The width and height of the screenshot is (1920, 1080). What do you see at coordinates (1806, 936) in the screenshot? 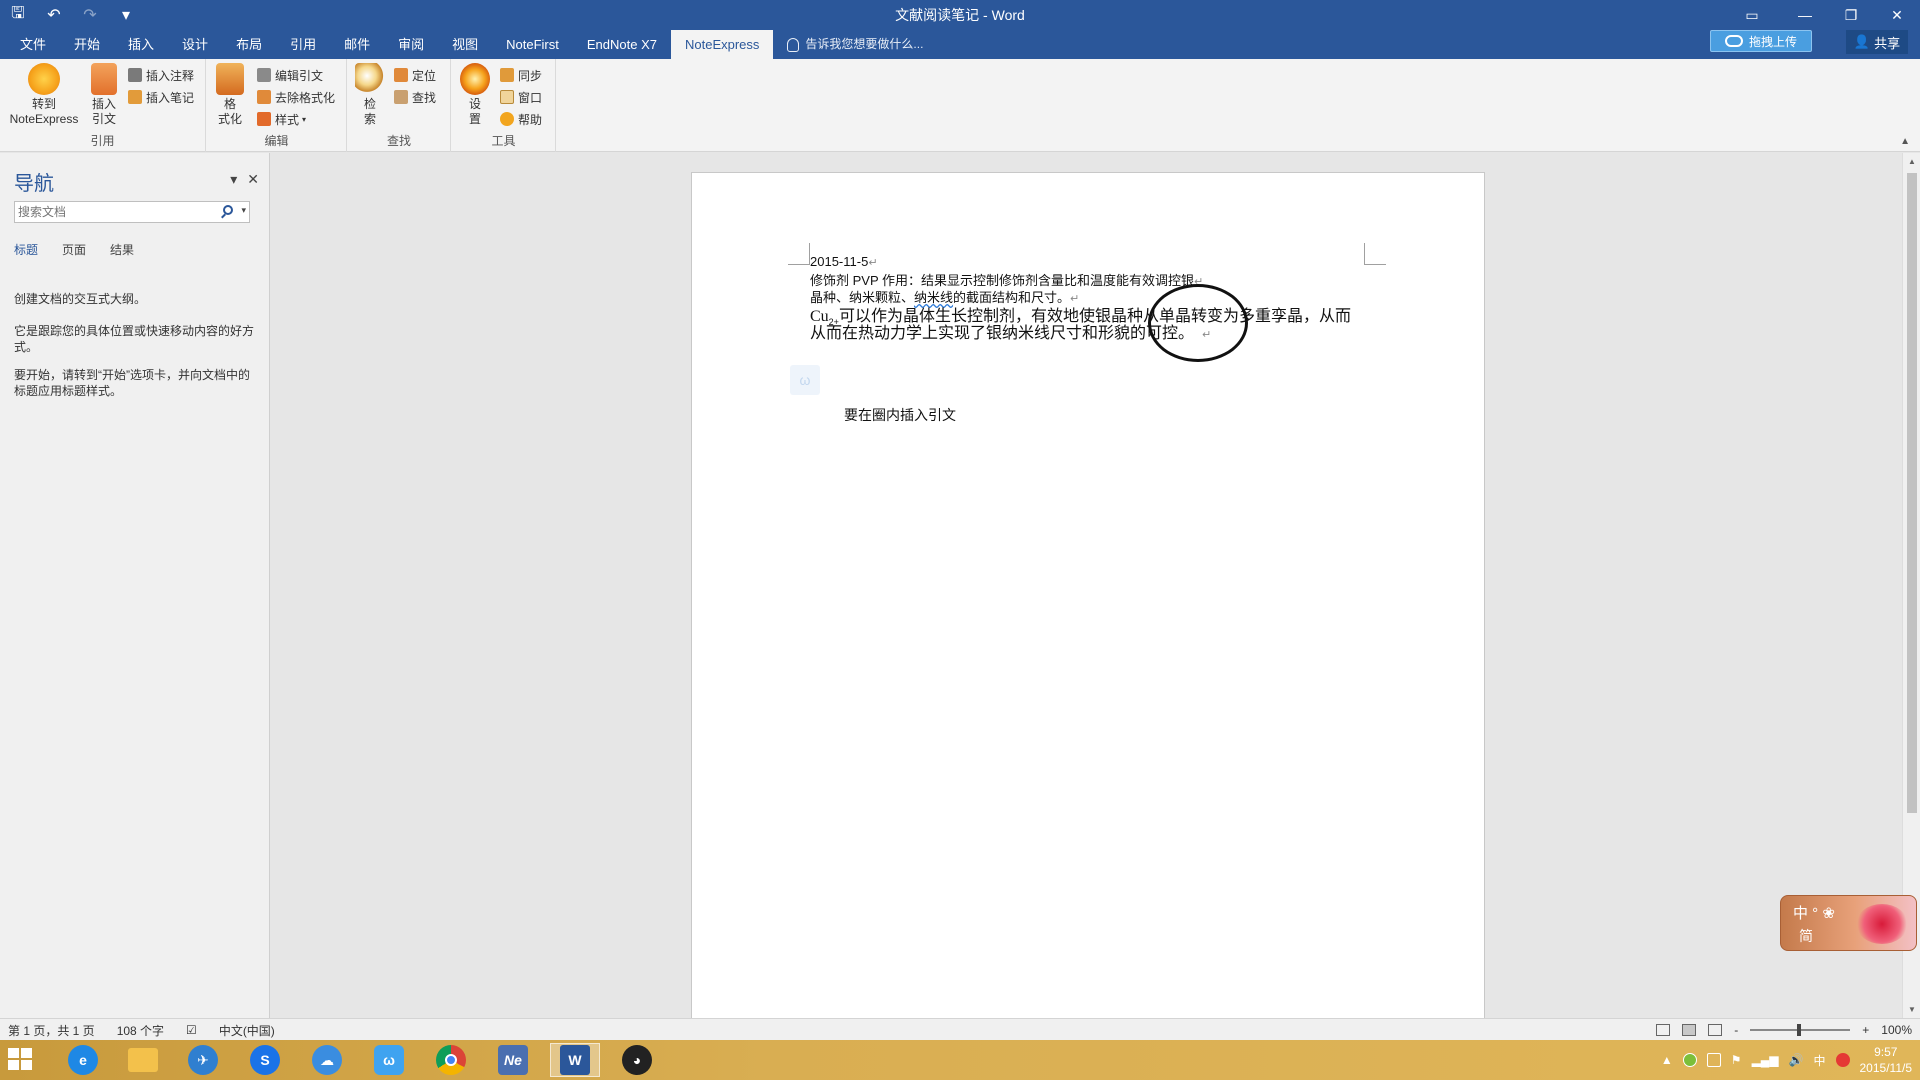
I see `ime-simplified-text: 简` at bounding box center [1806, 936].